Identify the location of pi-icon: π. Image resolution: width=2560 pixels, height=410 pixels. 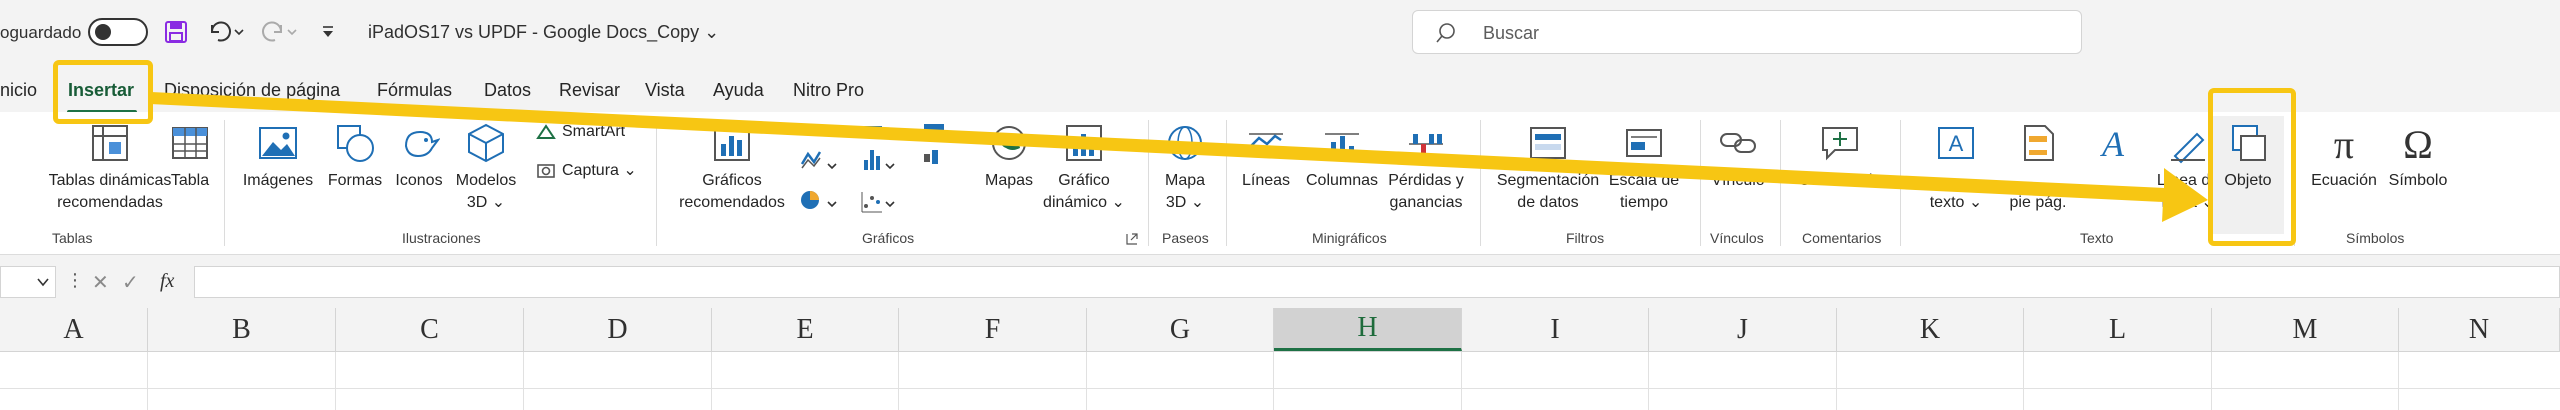
(2344, 143).